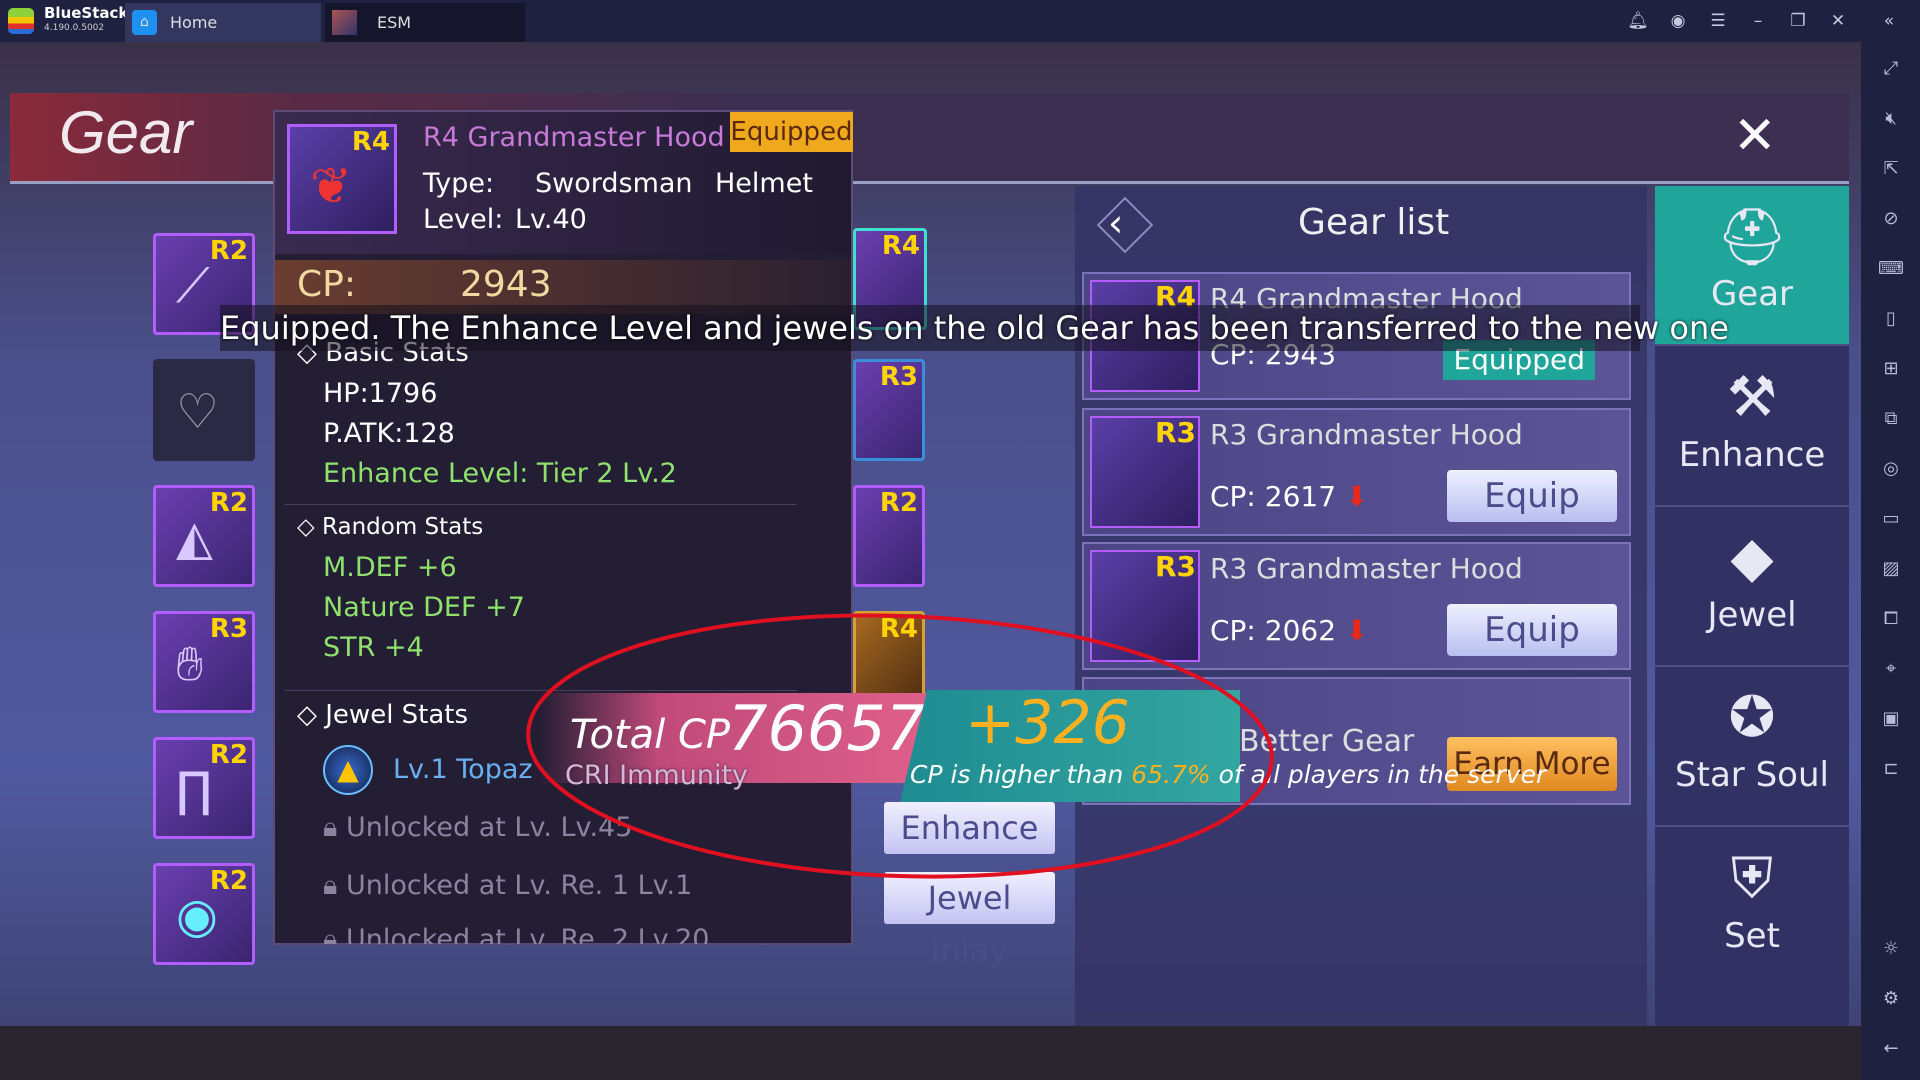 The image size is (1920, 1080). I want to click on jewel-stats-label: Jewel Stats, so click(397, 715).